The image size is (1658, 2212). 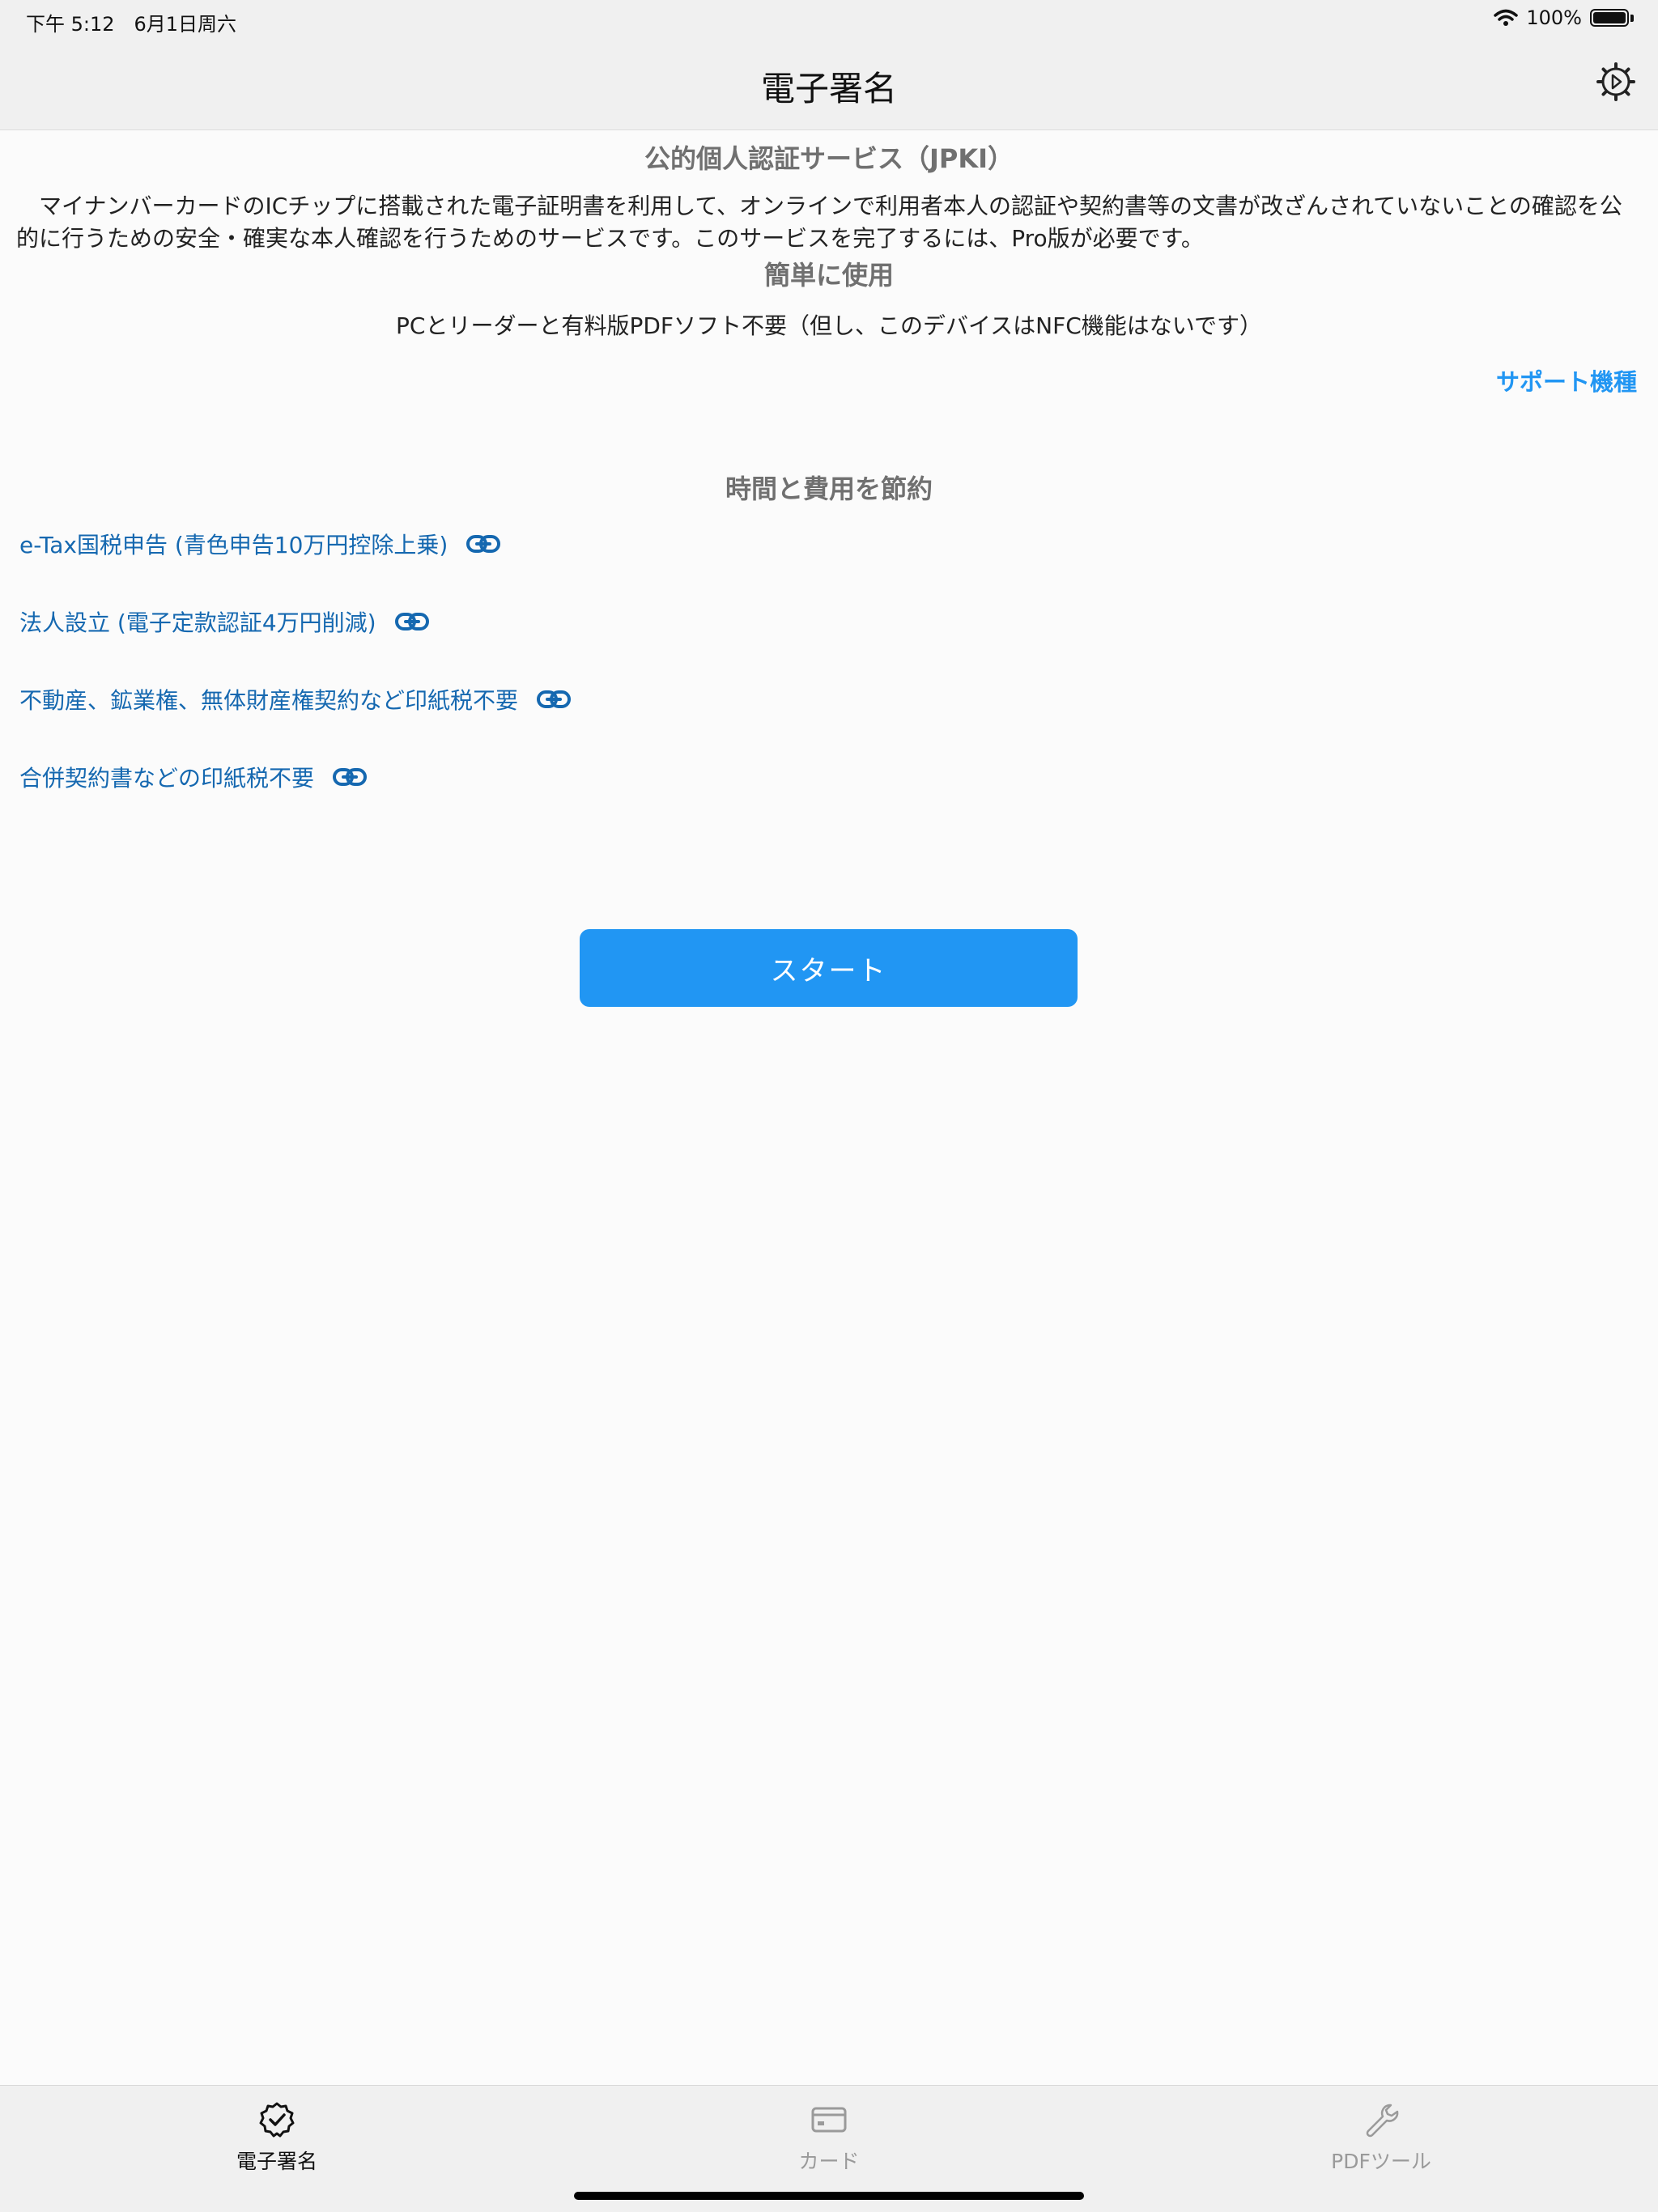 I want to click on benefit-label: 合併契約書などの印紙税不要, so click(x=167, y=778).